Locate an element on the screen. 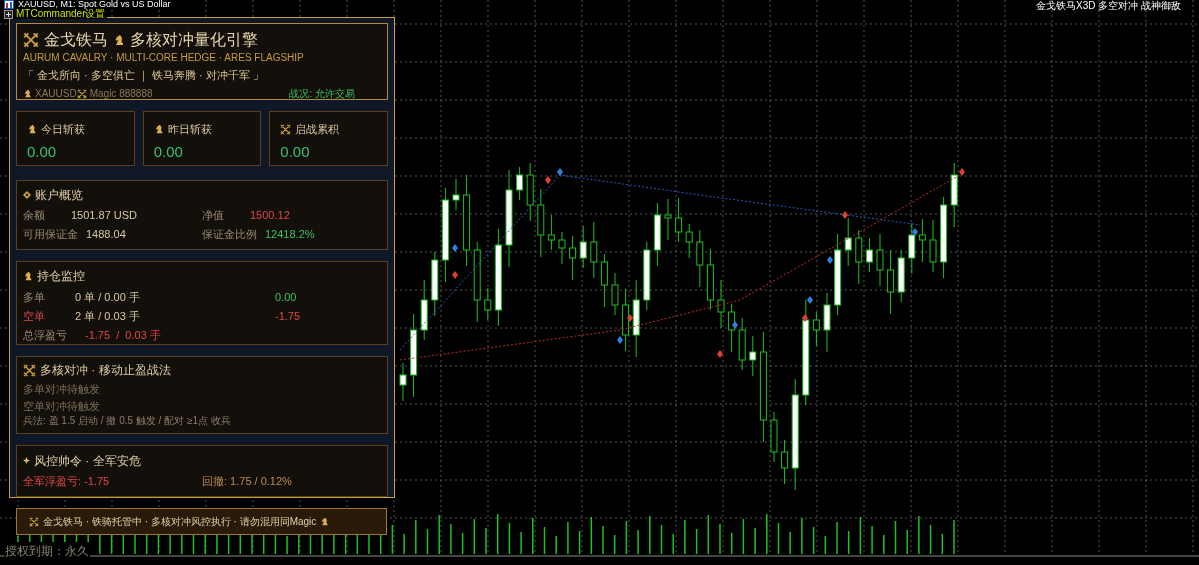 This screenshot has width=1199, height=565. license-label: 授权到期：永久 is located at coordinates (47, 551).